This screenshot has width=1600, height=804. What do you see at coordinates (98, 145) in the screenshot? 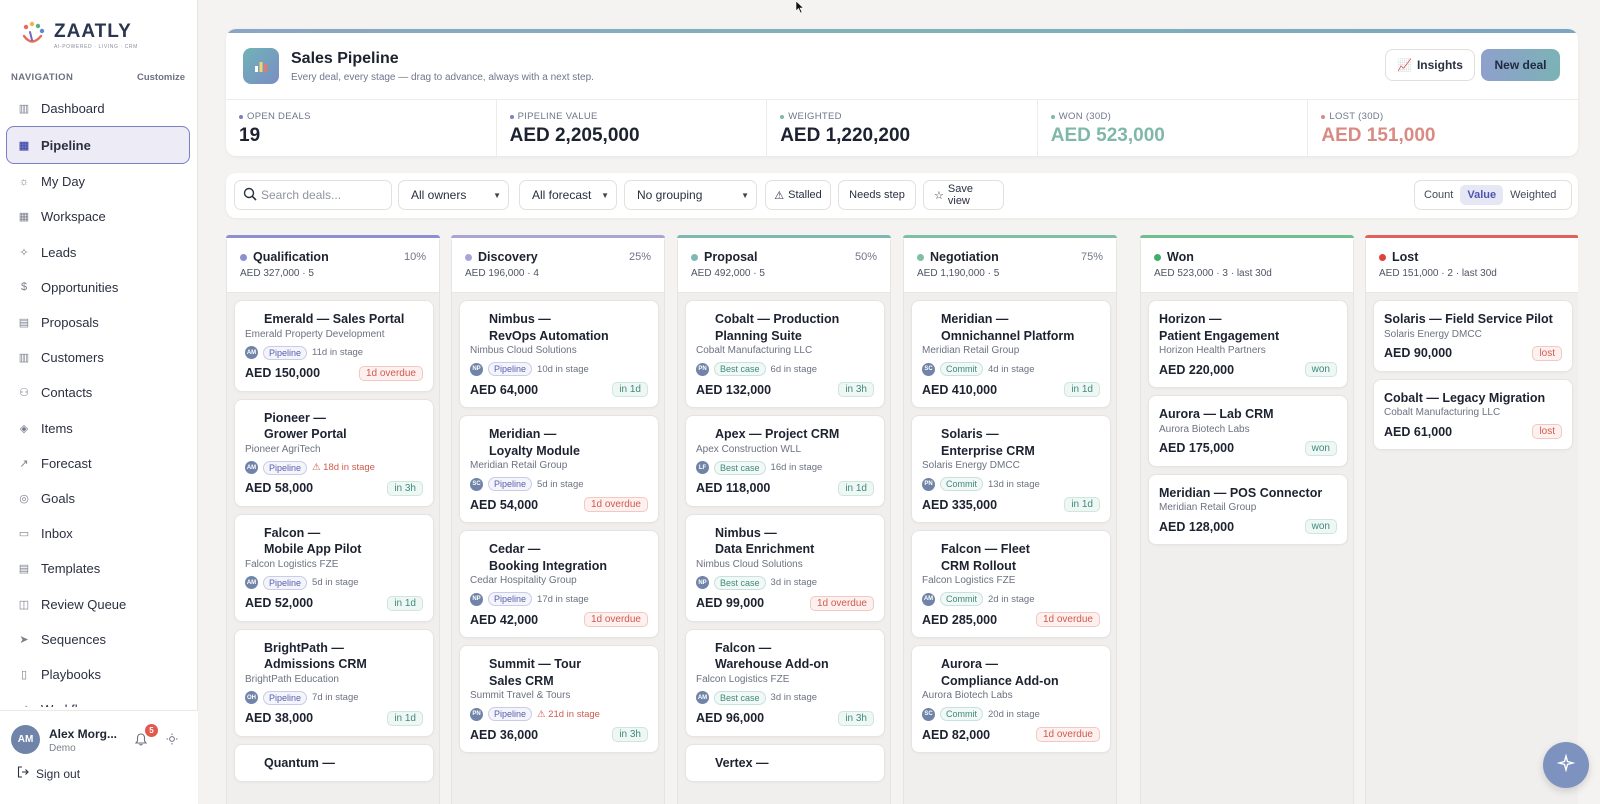
I see `sidebar-item-pipeline: ▦ Pipeline` at bounding box center [98, 145].